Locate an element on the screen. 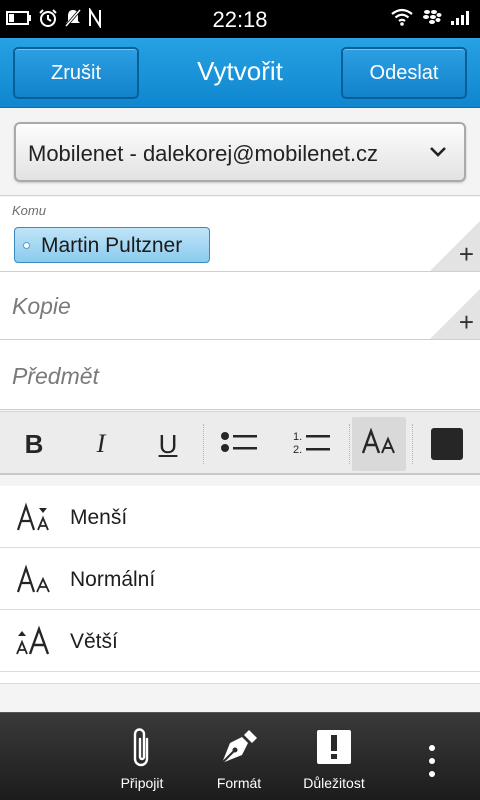  format-toolbar: B I U 1. 2. is located at coordinates (240, 443).